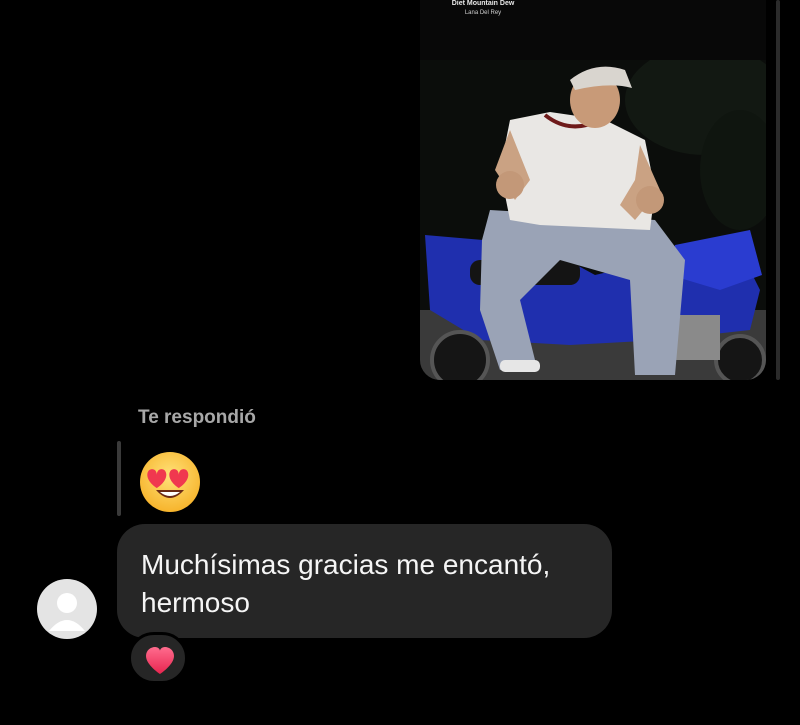 Image resolution: width=800 pixels, height=725 pixels. Describe the element at coordinates (520, 366) in the screenshot. I see `shoe` at that location.